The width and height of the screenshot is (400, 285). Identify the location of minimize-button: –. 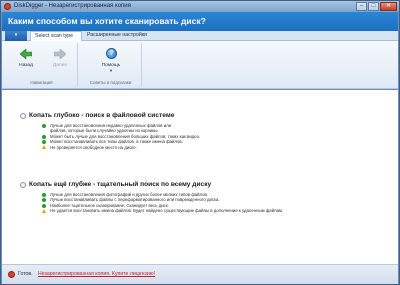
(361, 6).